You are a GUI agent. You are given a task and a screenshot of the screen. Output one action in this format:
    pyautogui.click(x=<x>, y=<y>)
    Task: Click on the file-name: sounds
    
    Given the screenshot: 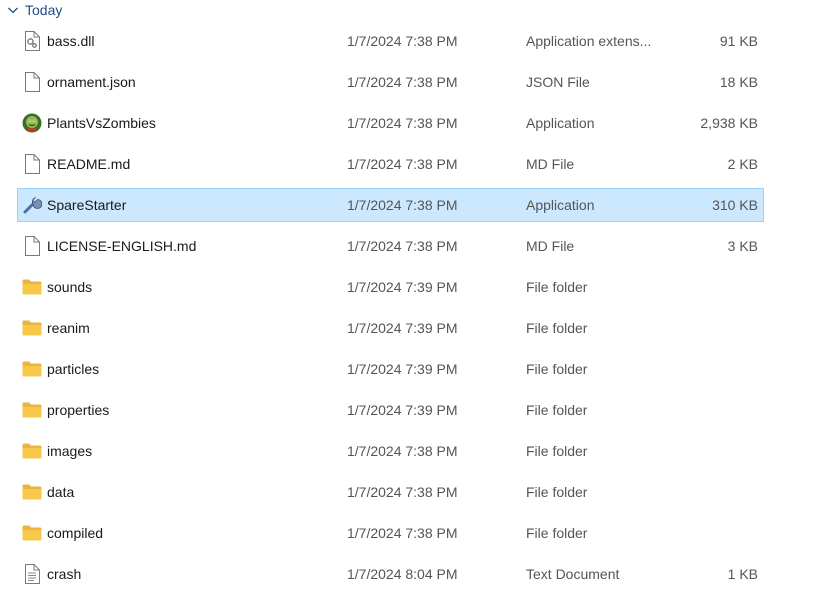 What is the action you would take?
    pyautogui.click(x=69, y=287)
    